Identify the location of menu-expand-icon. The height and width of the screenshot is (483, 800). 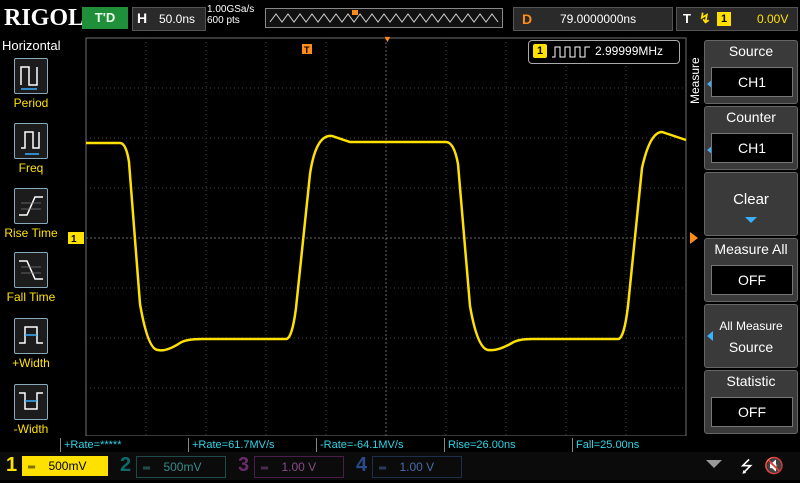
(714, 464).